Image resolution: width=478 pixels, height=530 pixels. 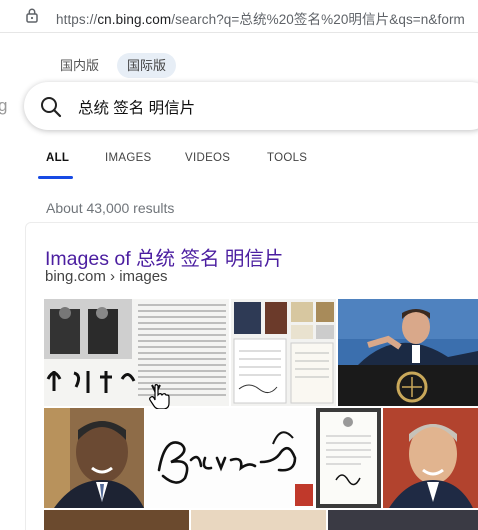 What do you see at coordinates (164, 256) in the screenshot?
I see `result-title-link: Images of 总统 签名 明信片` at bounding box center [164, 256].